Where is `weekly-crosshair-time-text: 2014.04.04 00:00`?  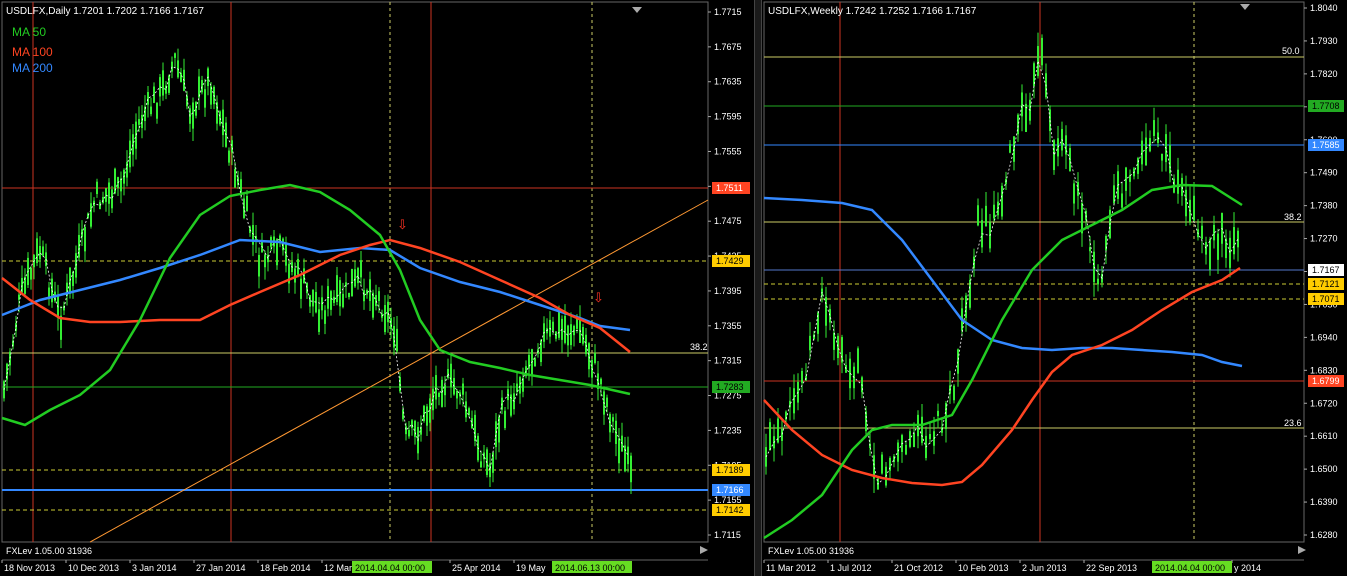
weekly-crosshair-time-text: 2014.04.04 00:00 is located at coordinates (1190, 568).